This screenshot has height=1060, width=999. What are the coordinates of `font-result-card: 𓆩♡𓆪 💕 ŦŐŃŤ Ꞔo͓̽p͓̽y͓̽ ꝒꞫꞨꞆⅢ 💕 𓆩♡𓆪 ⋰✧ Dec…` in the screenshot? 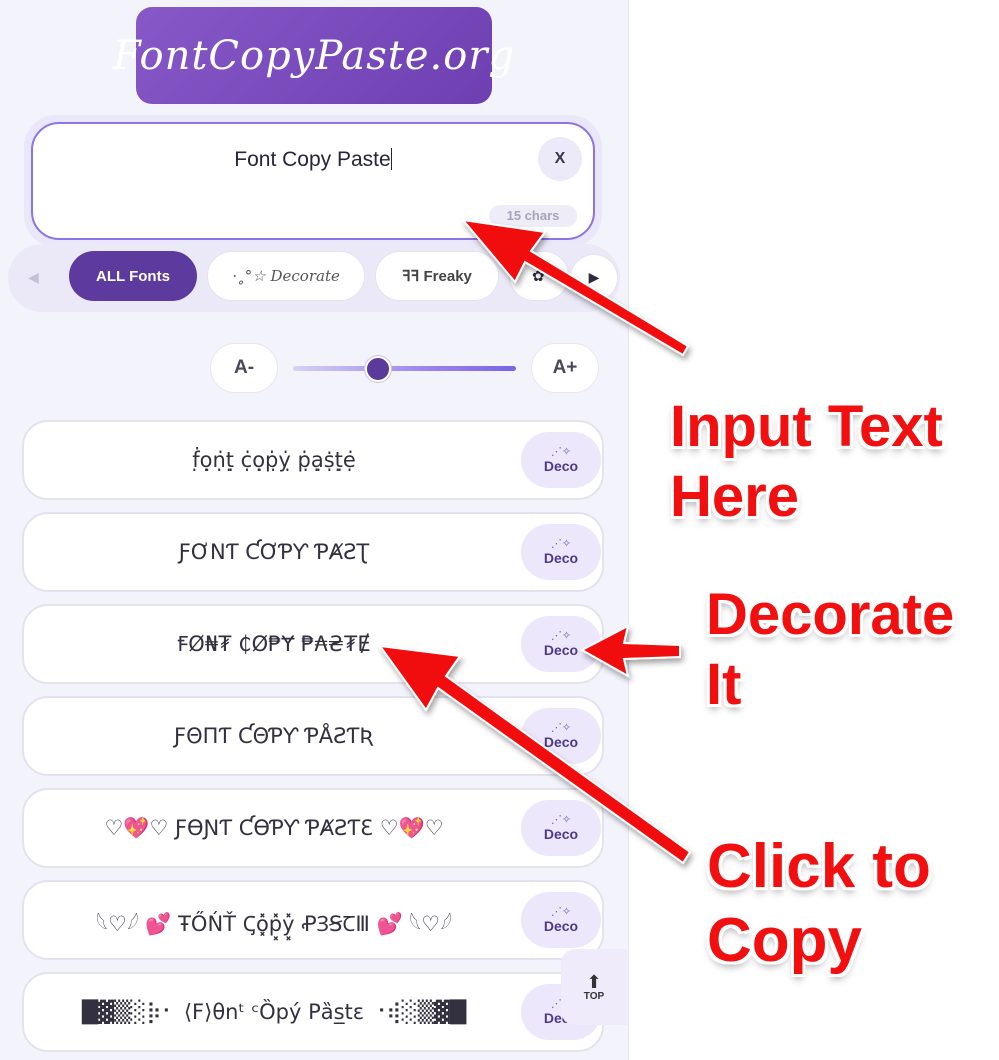 It's located at (313, 920).